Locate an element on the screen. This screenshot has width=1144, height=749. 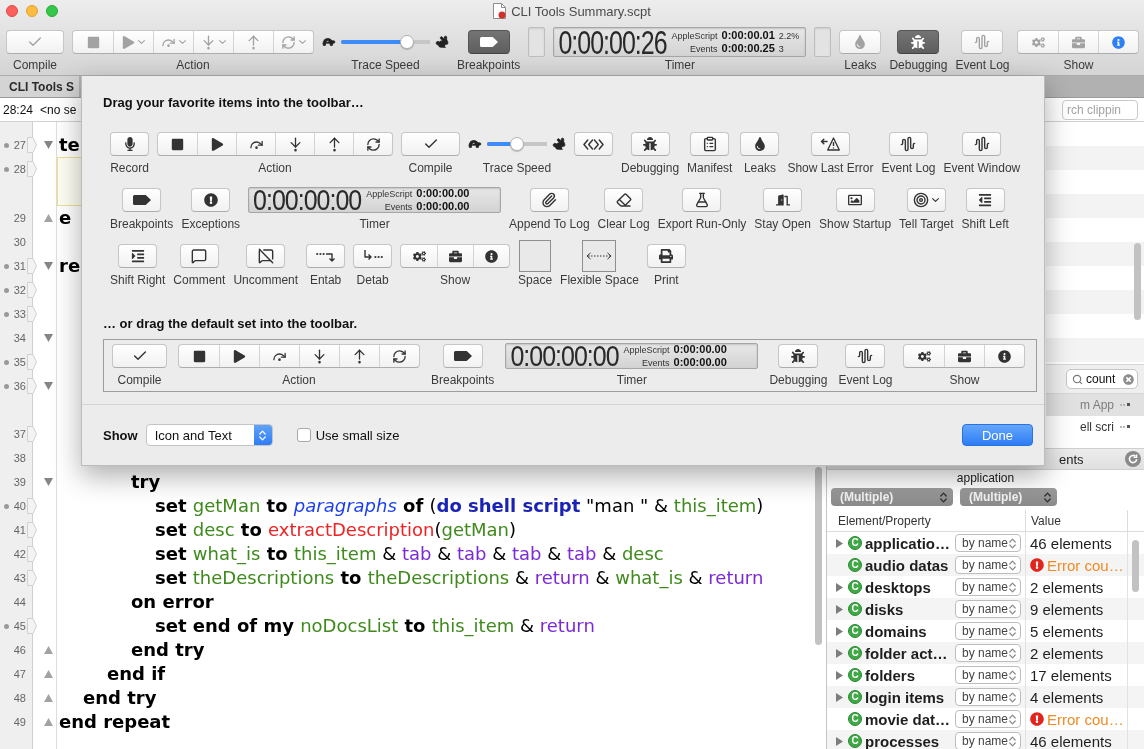
close-button is located at coordinates (12, 11).